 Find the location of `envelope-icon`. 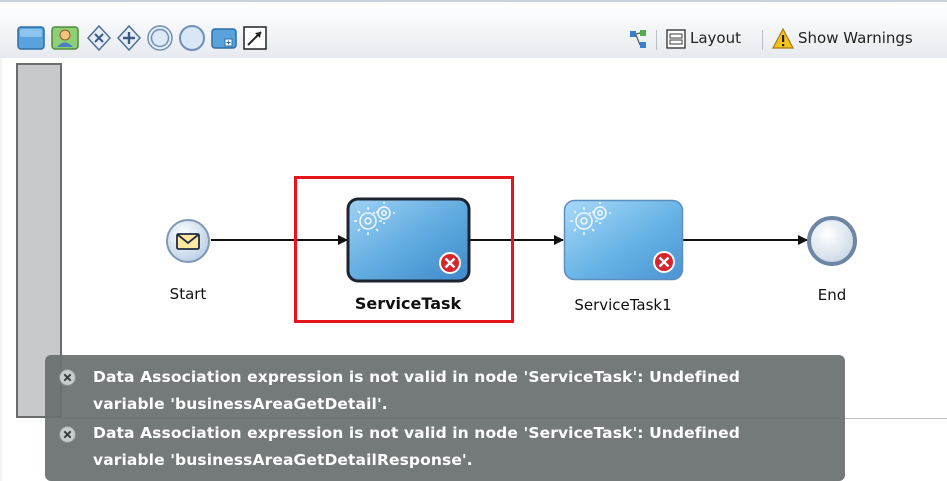

envelope-icon is located at coordinates (188, 241).